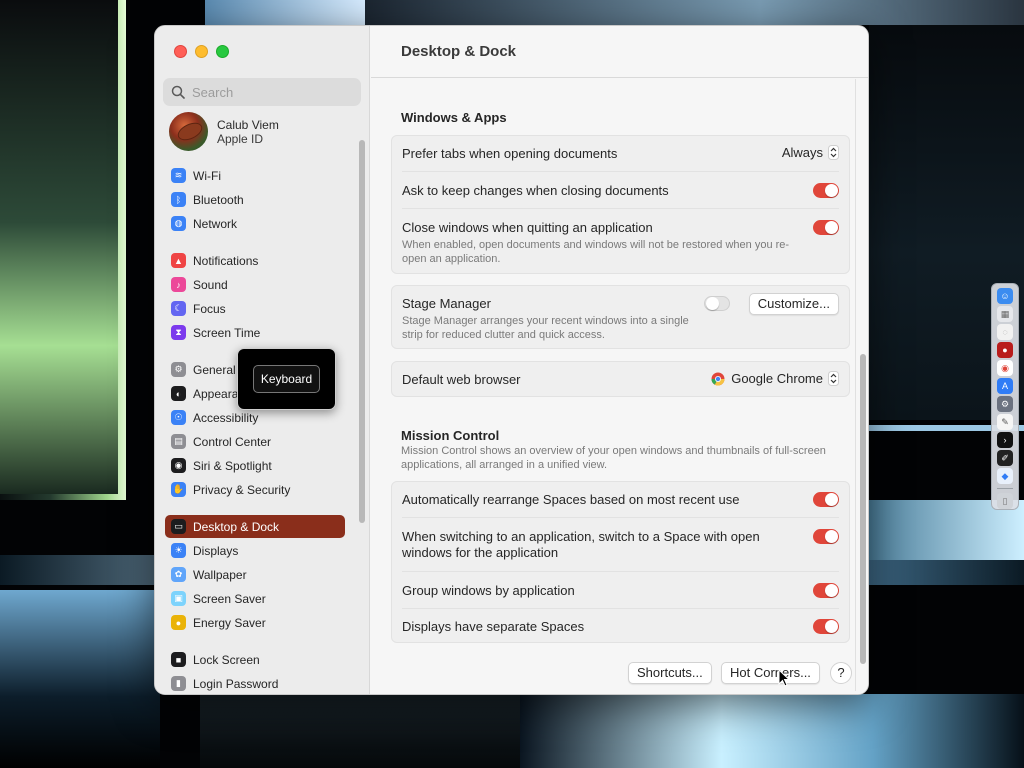 Image resolution: width=1024 pixels, height=768 pixels. What do you see at coordinates (826, 536) in the screenshot?
I see `switch-space-toggle` at bounding box center [826, 536].